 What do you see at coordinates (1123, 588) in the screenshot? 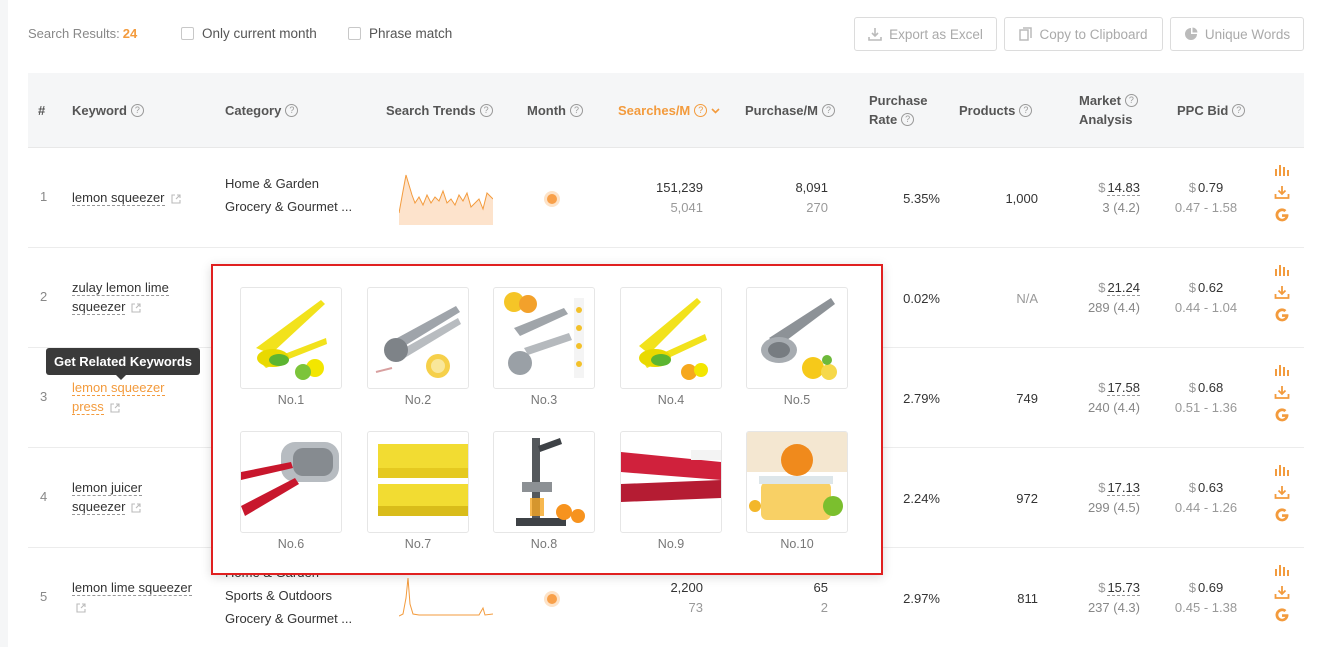
I see `market-price: 15.73` at bounding box center [1123, 588].